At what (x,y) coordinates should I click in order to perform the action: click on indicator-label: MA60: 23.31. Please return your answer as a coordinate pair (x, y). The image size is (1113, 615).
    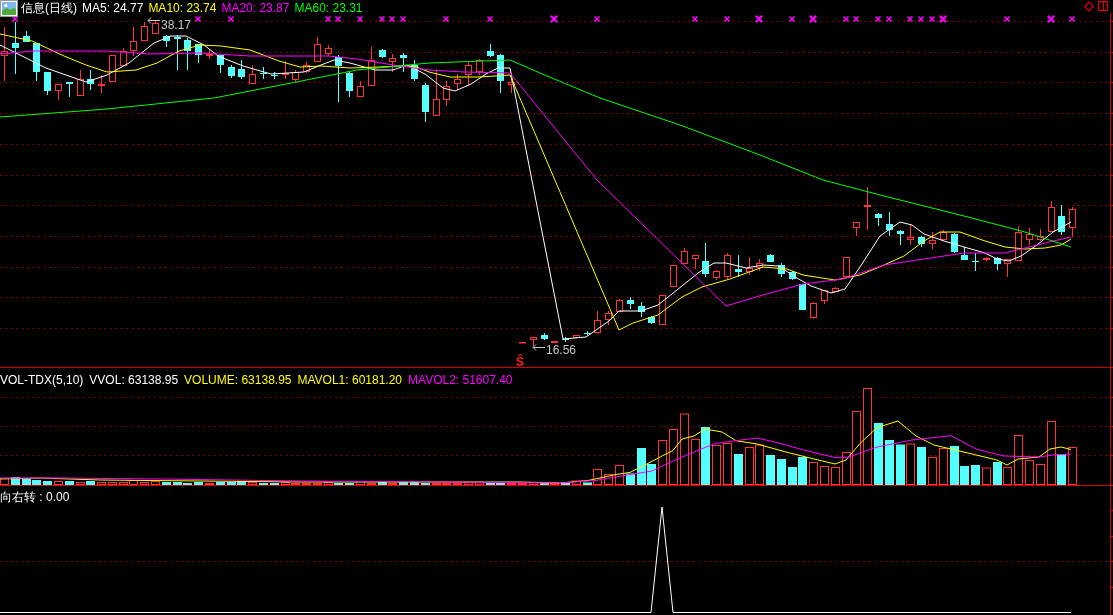
    Looking at the image, I should click on (328, 8).